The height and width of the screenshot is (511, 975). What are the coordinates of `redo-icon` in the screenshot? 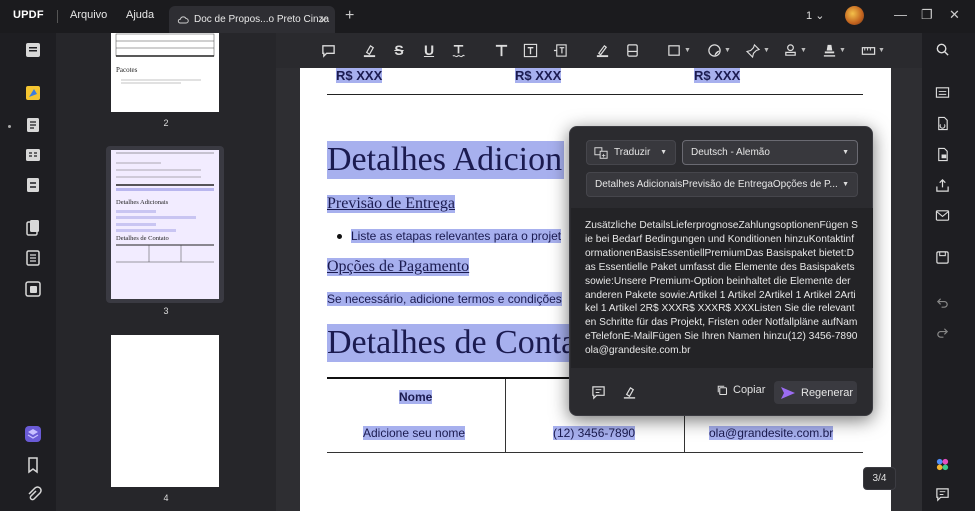 It's located at (942, 332).